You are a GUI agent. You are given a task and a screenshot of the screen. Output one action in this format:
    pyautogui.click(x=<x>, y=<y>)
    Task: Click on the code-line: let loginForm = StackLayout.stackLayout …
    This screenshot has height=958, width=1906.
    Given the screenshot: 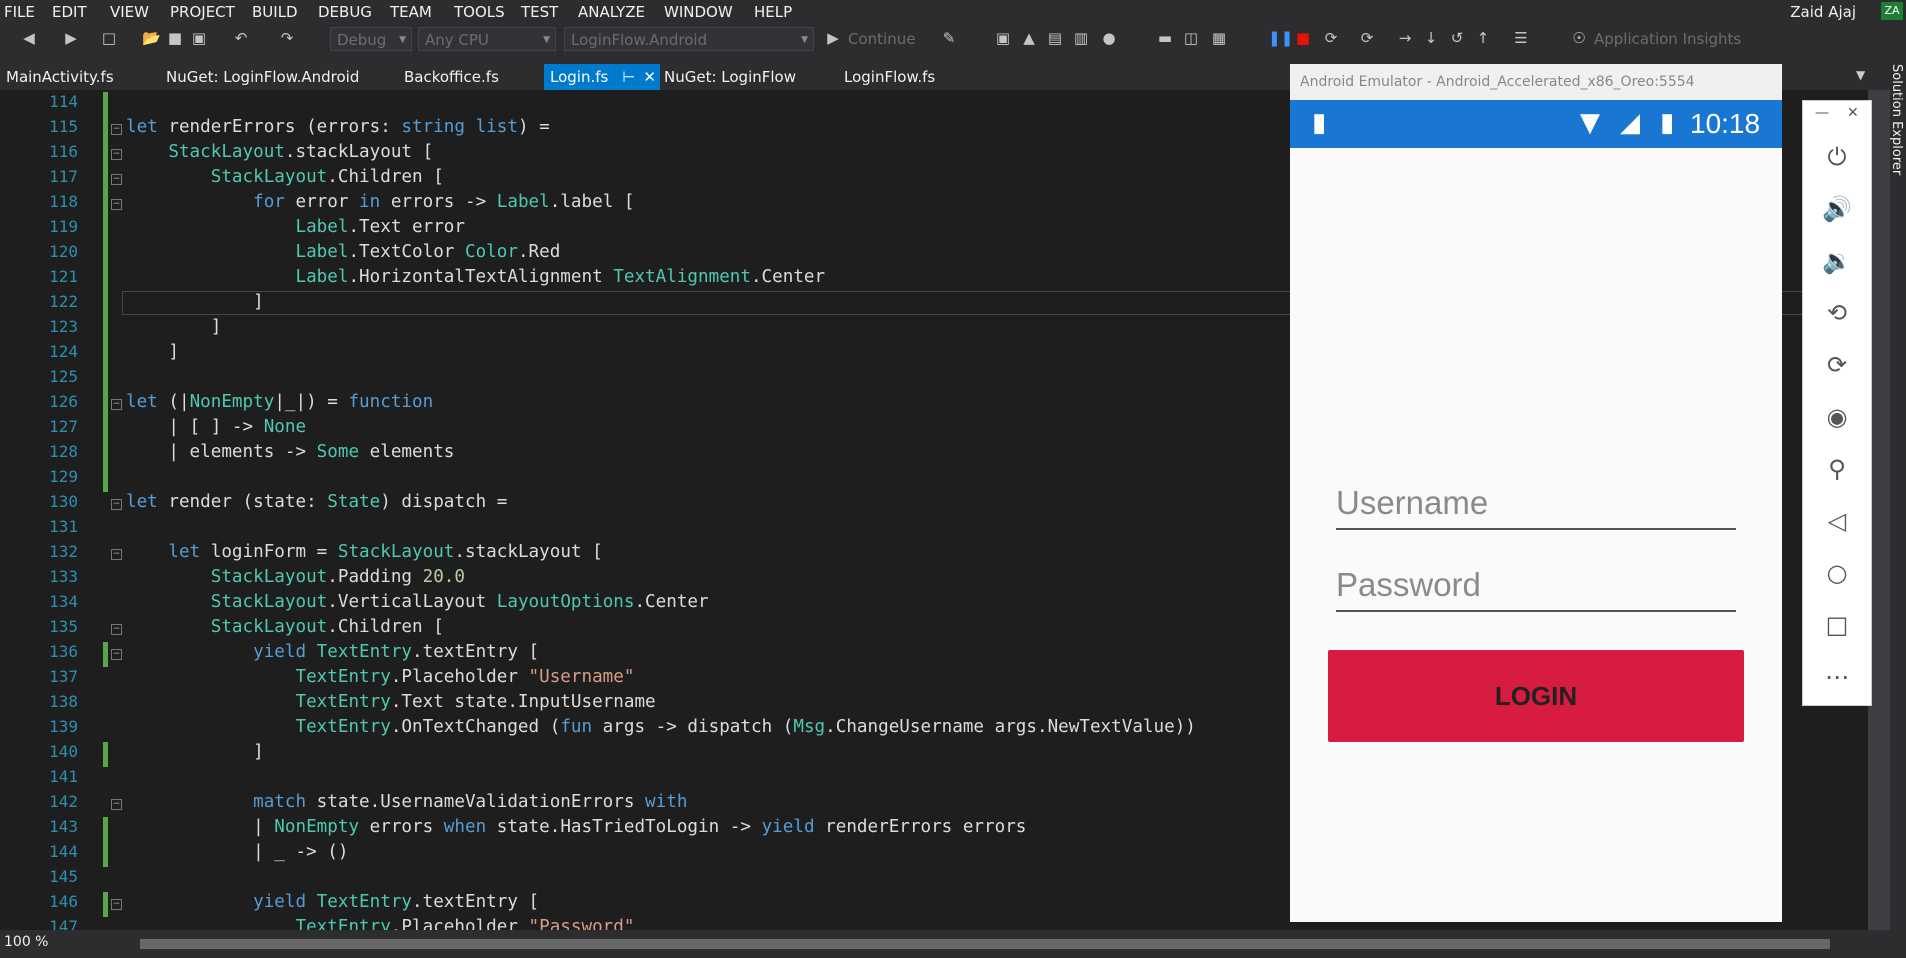 What is the action you would take?
    pyautogui.click(x=364, y=552)
    